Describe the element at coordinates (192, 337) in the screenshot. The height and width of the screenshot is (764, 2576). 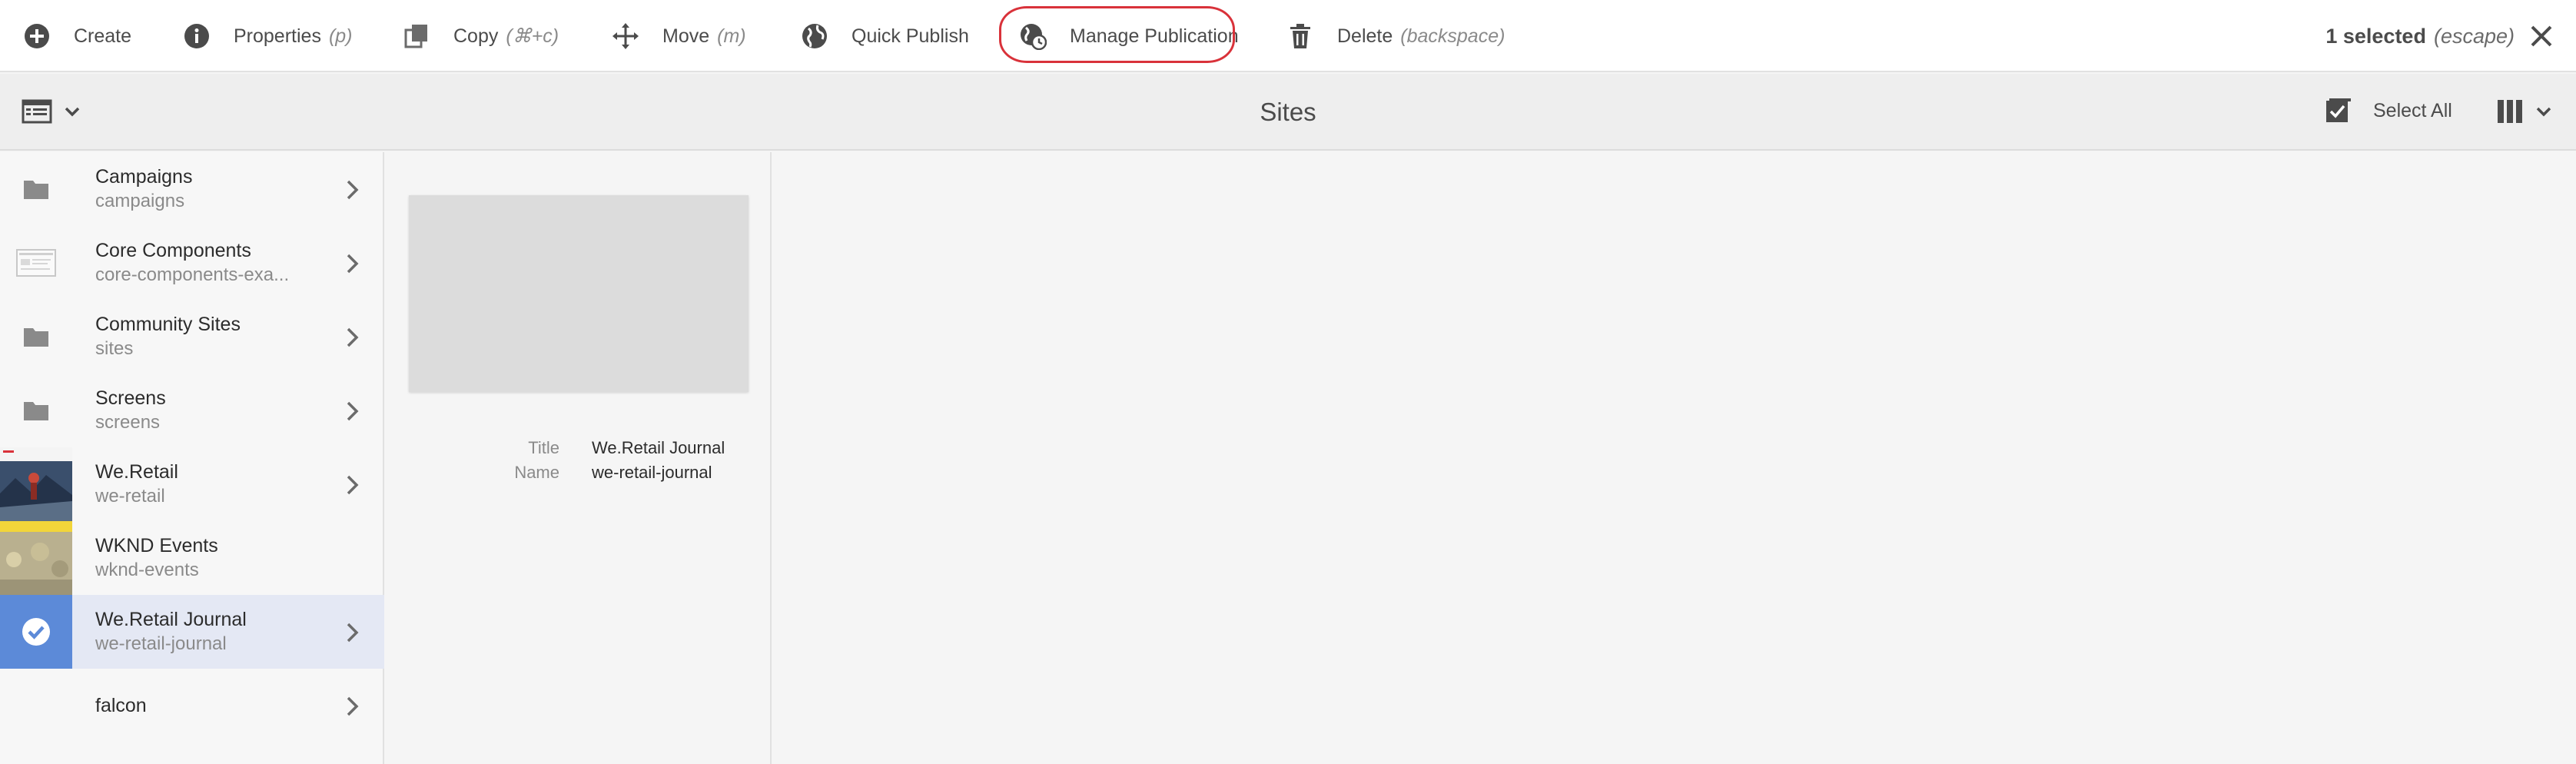
I see `list-item-community-sites: Community Sites sites` at that location.